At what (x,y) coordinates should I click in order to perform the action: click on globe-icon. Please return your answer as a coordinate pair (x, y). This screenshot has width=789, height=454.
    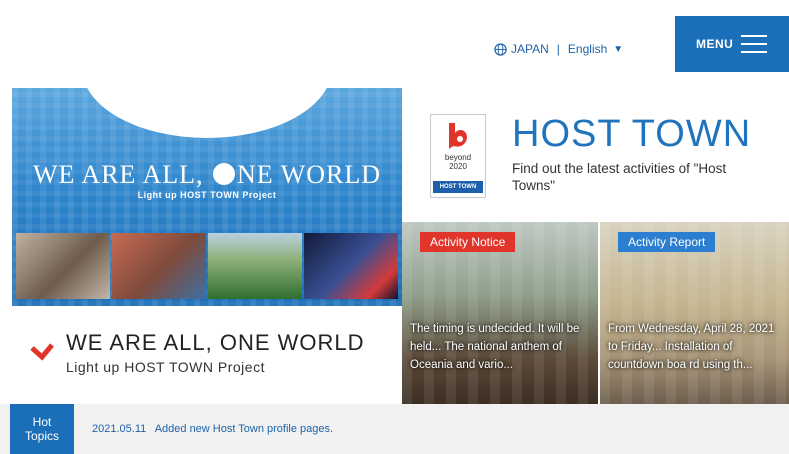
    Looking at the image, I should click on (500, 49).